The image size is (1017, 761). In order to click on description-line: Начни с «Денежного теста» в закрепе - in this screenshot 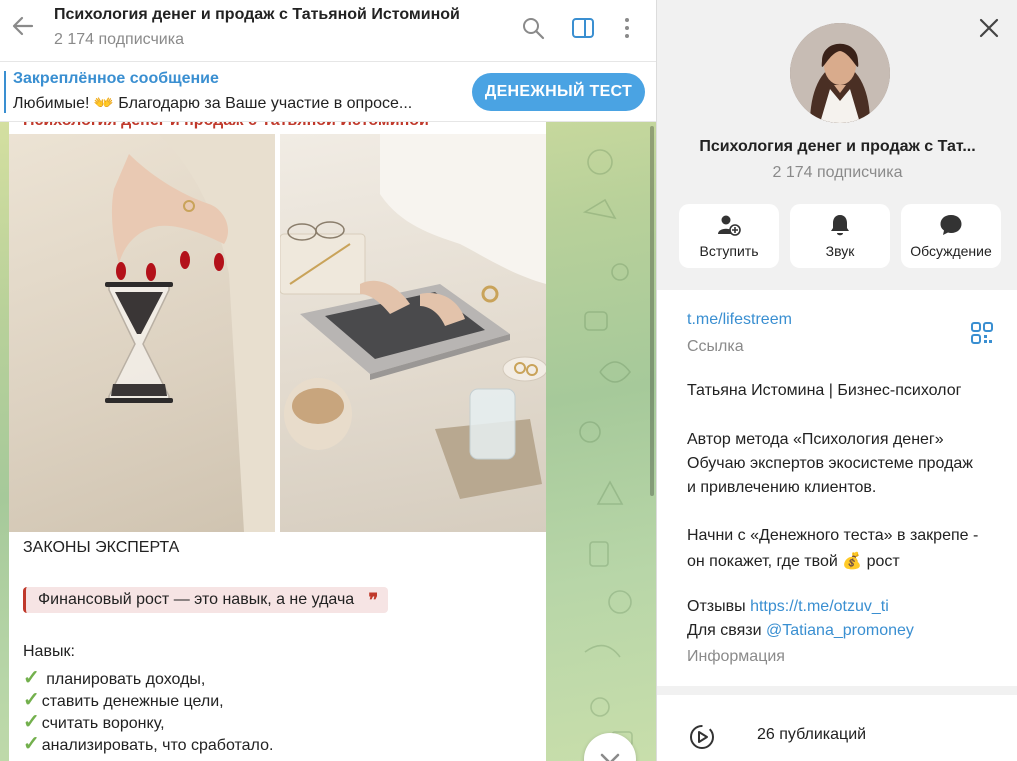, I will do `click(833, 535)`.